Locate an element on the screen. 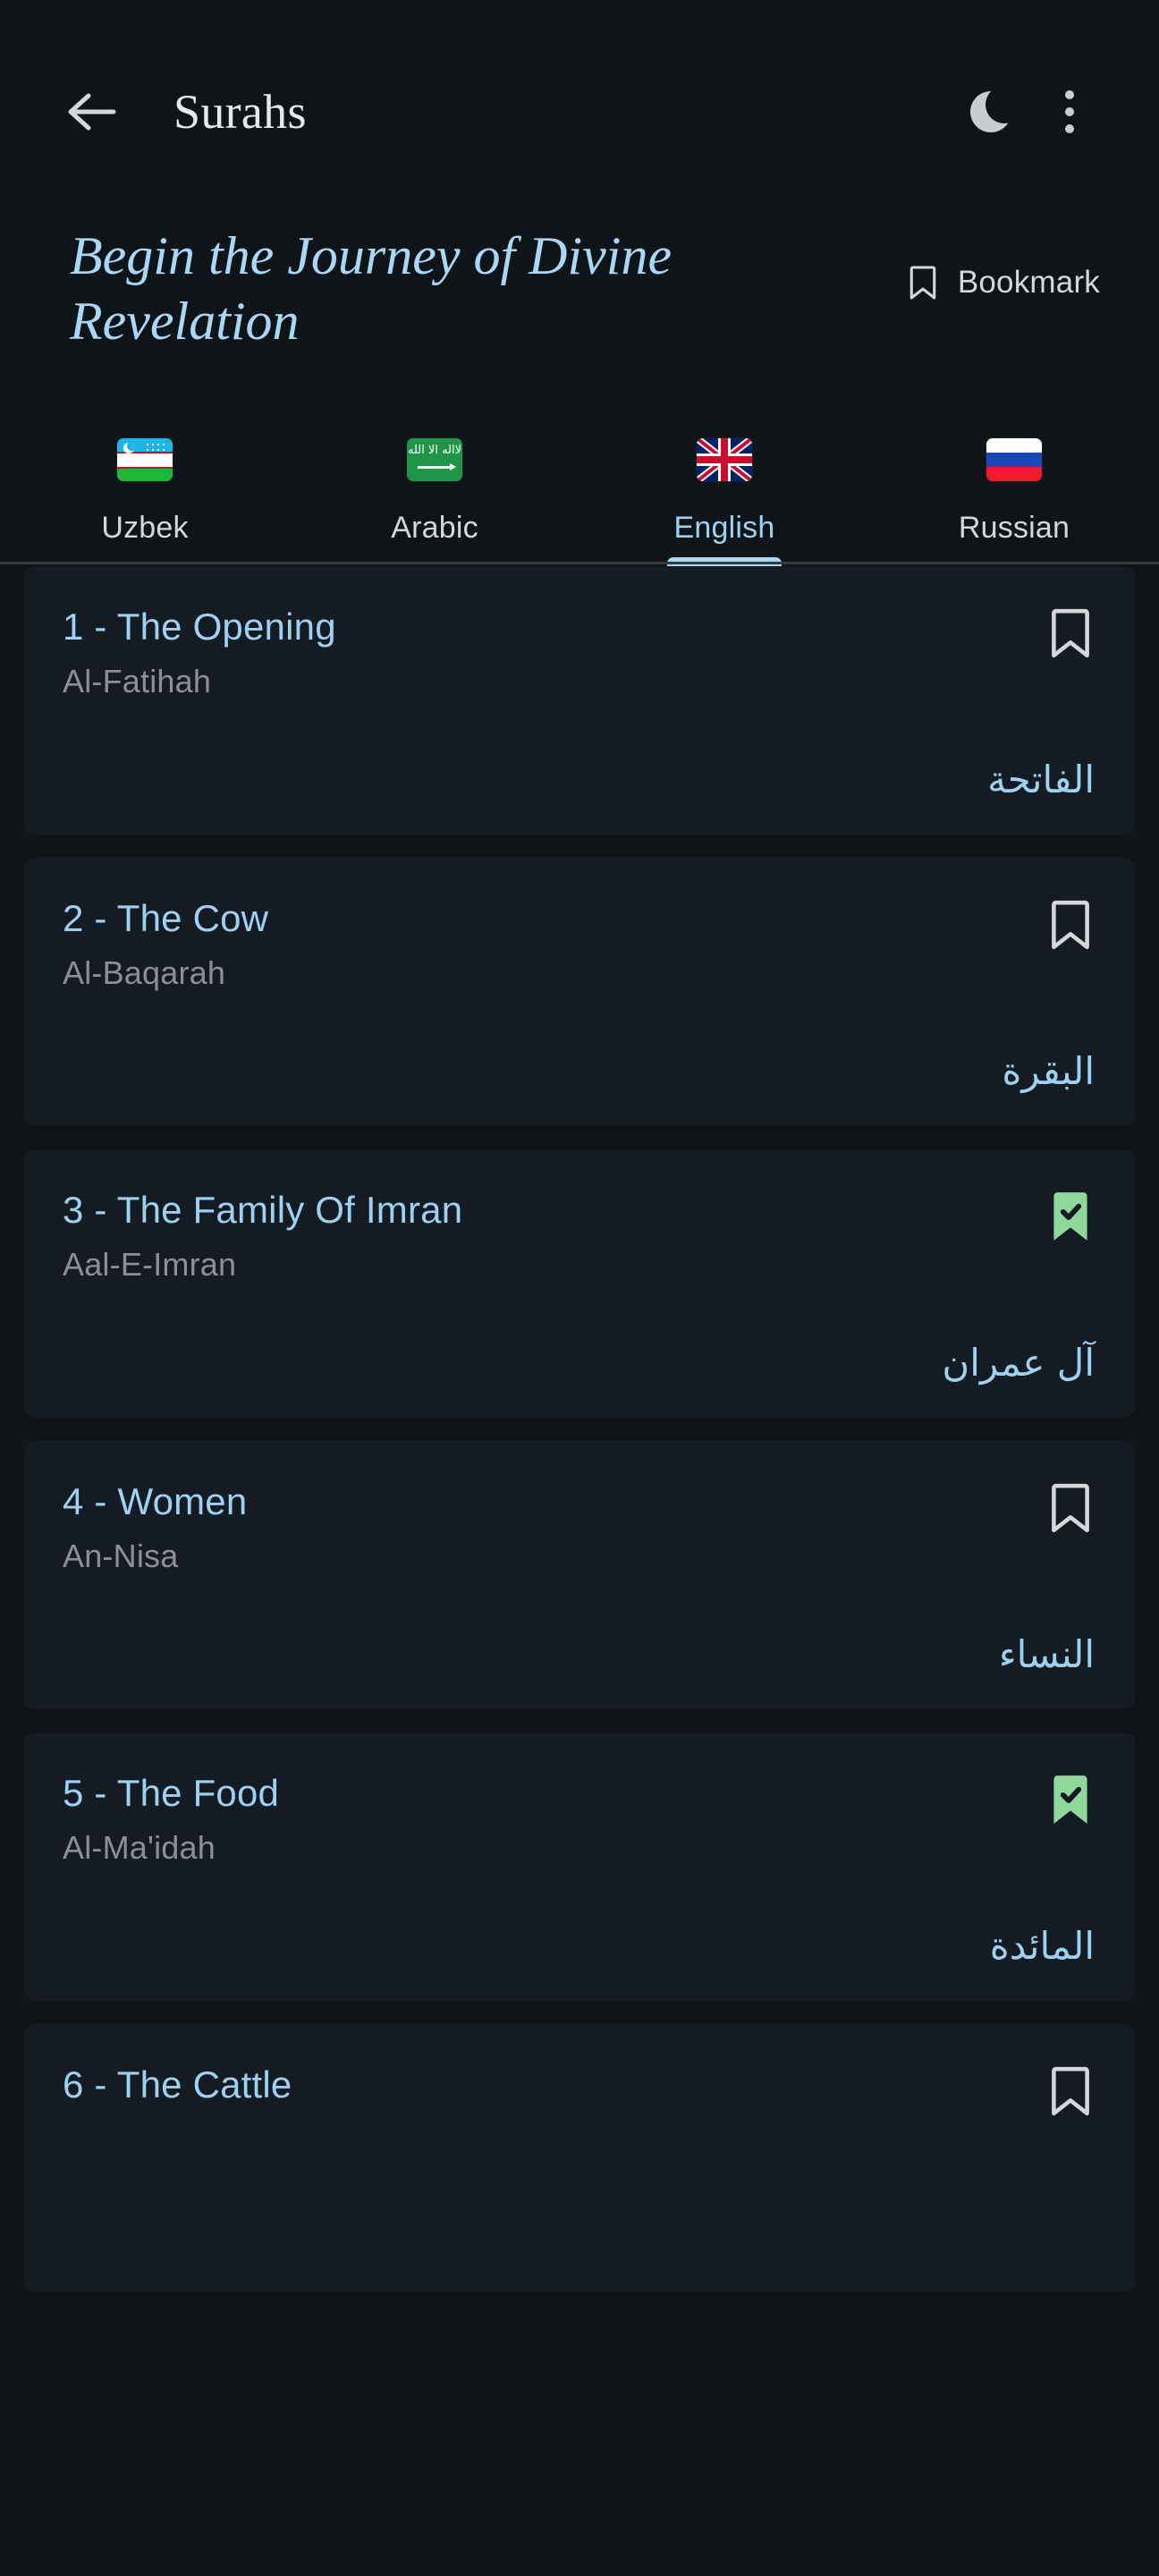 The height and width of the screenshot is (2576, 1159). surah-card-texts: 6 - The Cattle is located at coordinates (545, 2092).